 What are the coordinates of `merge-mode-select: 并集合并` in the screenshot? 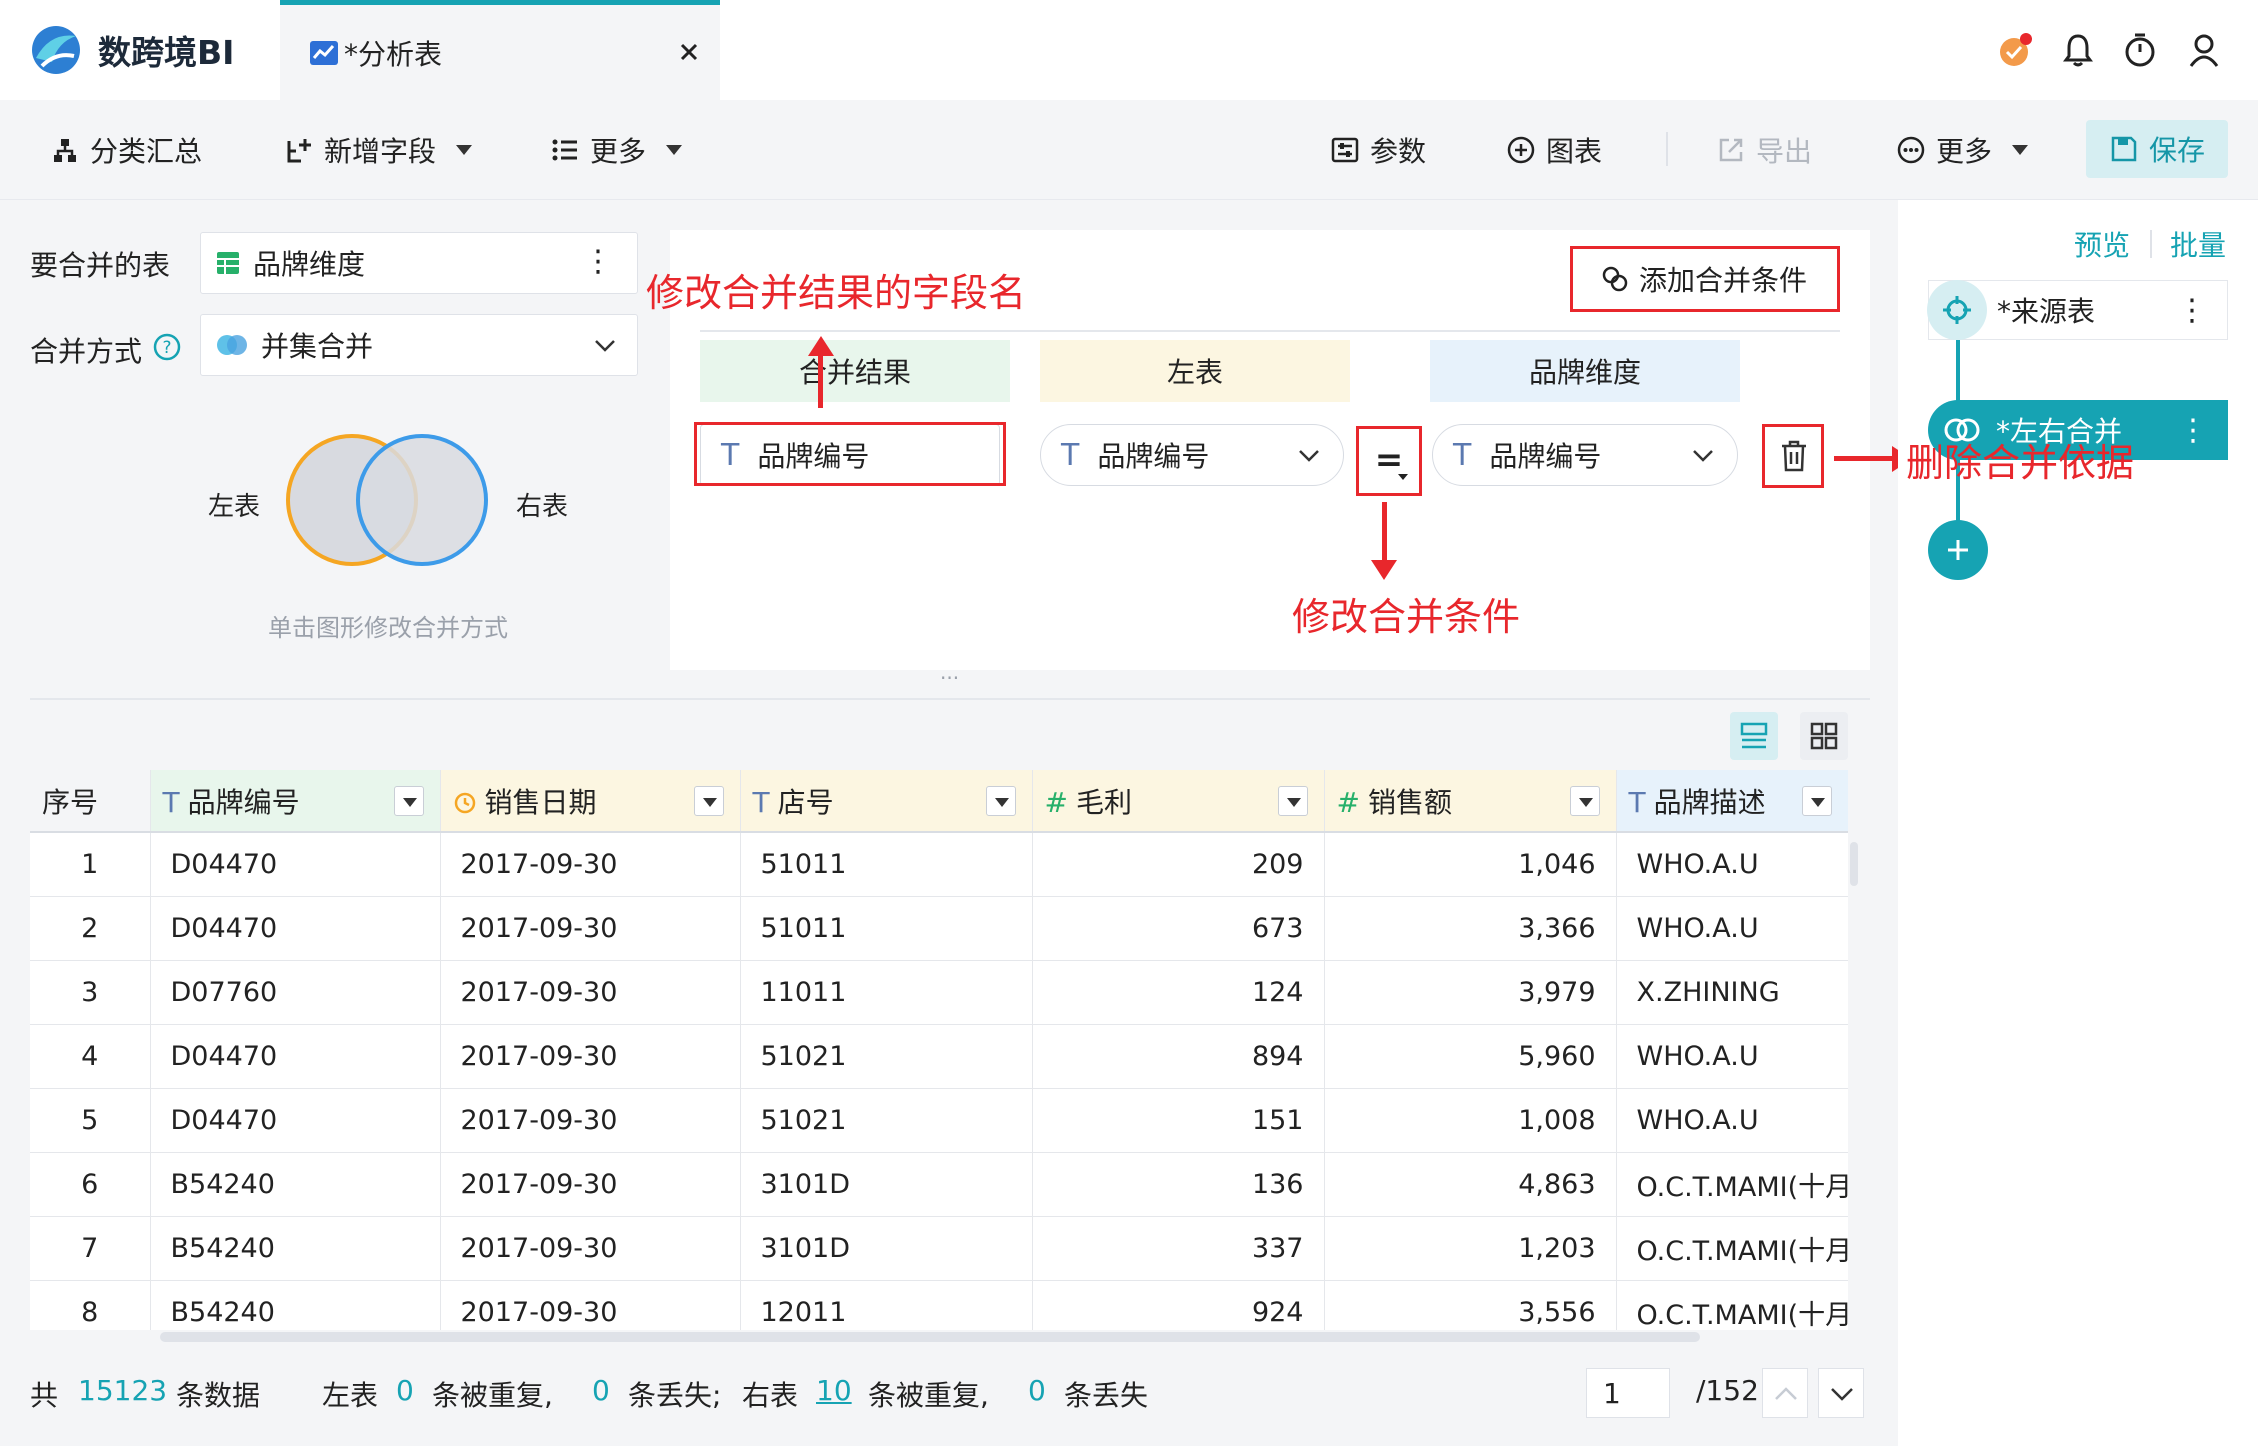 It's located at (419, 345).